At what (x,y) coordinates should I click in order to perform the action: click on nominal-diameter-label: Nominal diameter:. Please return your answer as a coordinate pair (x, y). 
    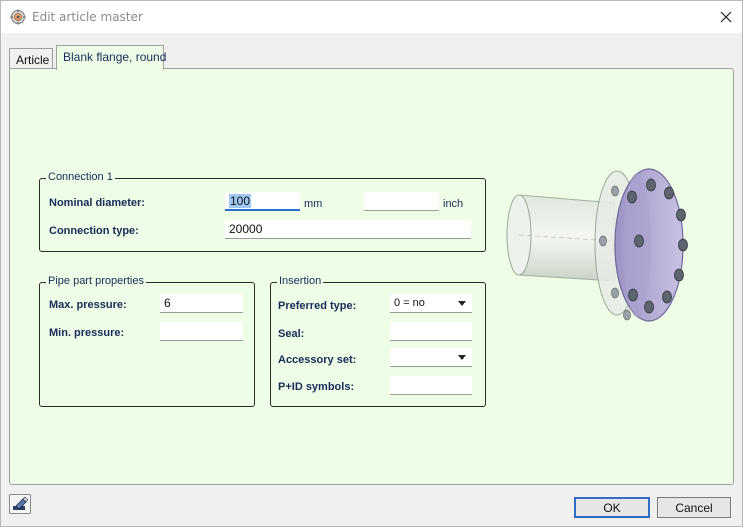
    Looking at the image, I should click on (97, 203).